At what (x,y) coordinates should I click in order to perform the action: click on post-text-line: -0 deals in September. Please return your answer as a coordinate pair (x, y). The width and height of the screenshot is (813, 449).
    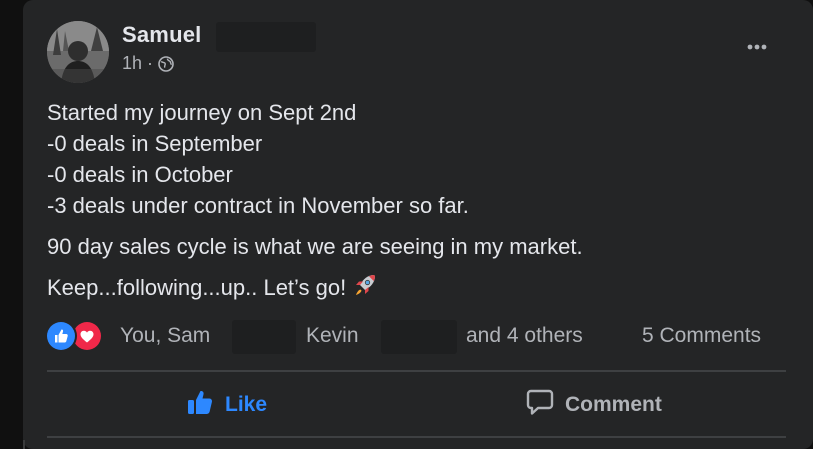
    Looking at the image, I should click on (155, 143).